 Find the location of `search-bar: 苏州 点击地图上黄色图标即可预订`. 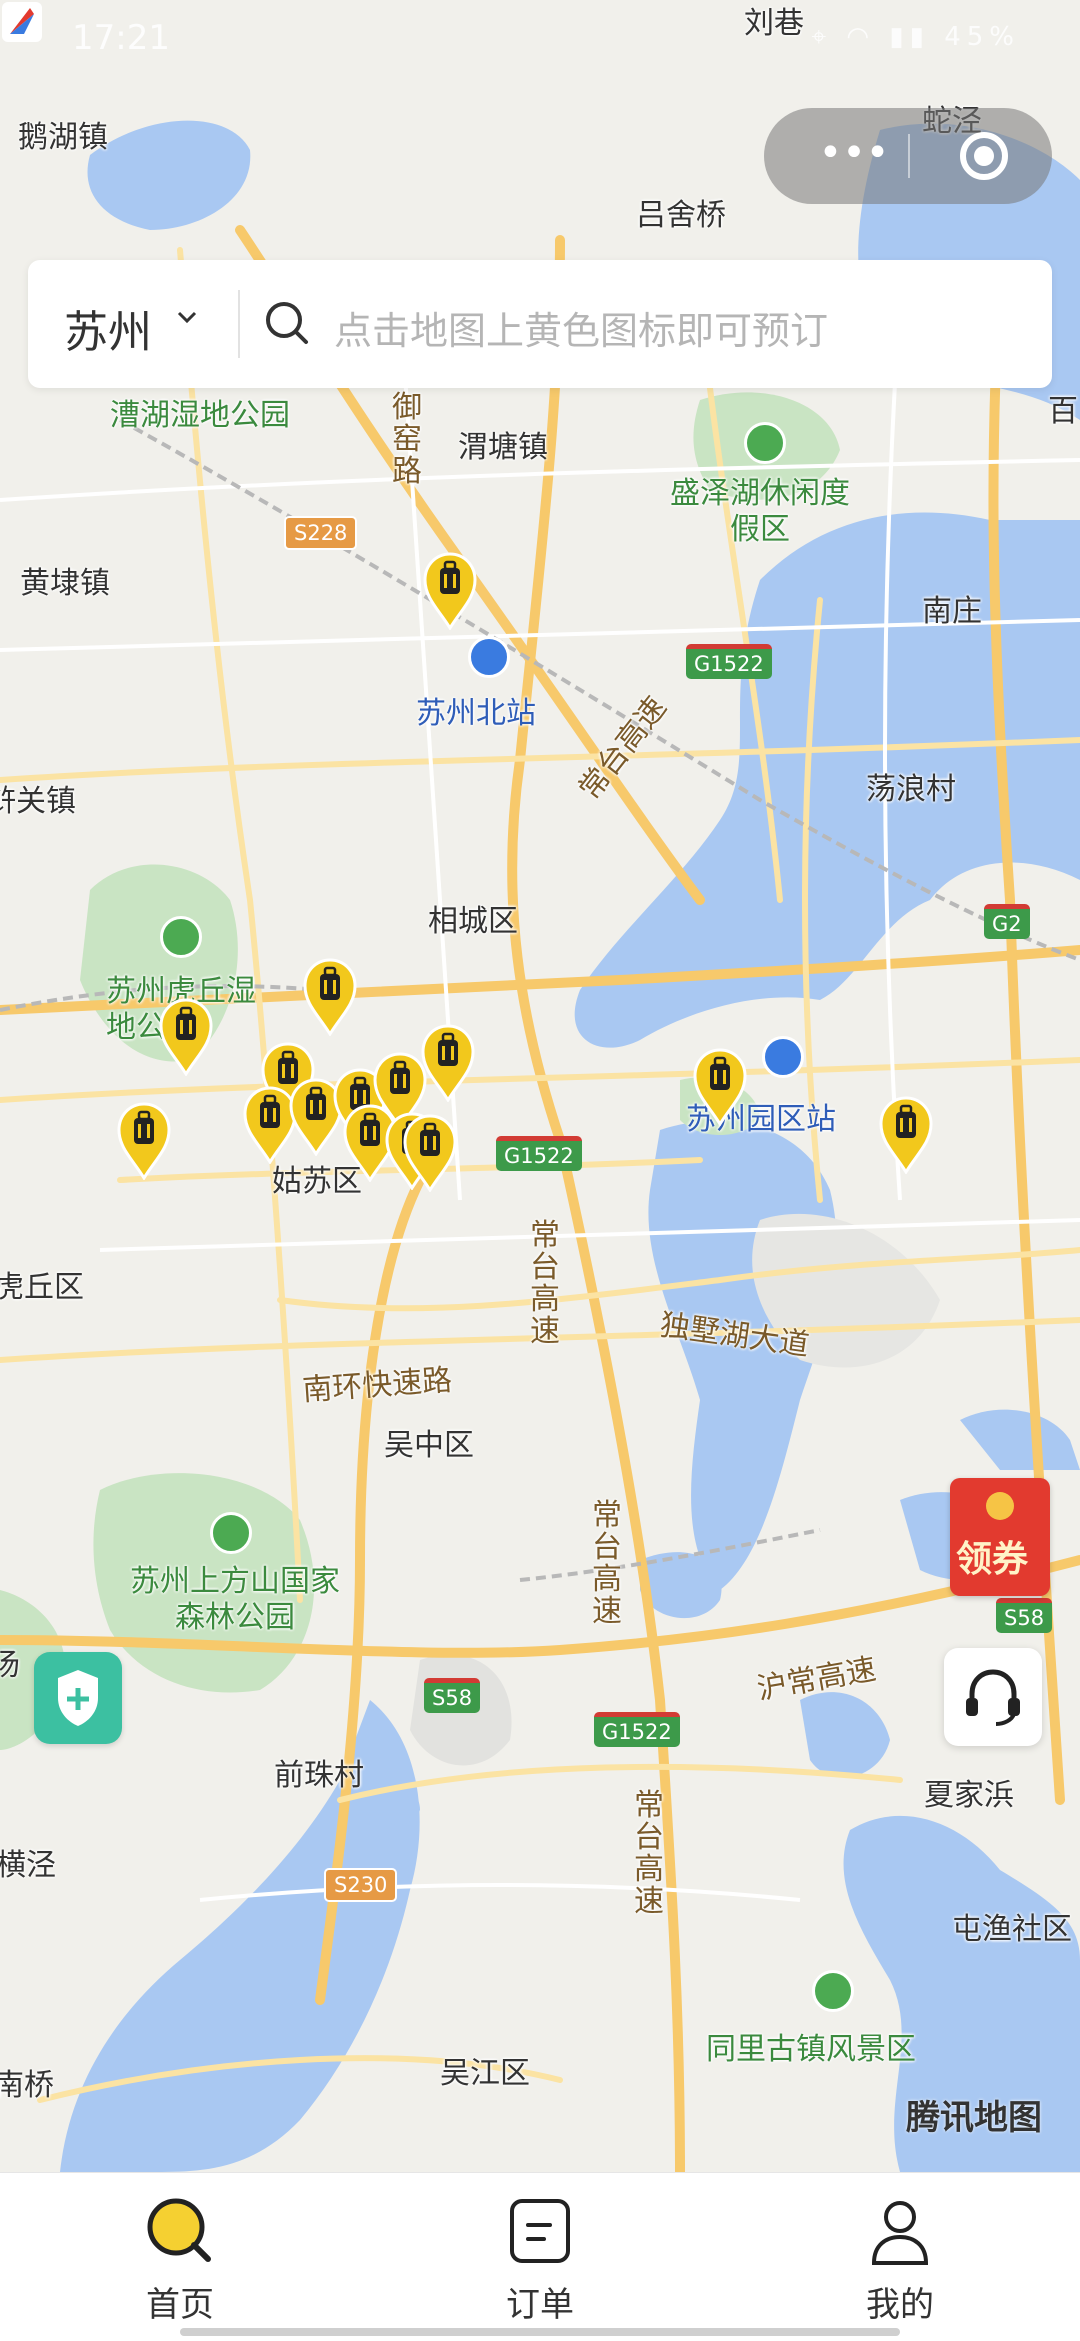

search-bar: 苏州 点击地图上黄色图标即可预订 is located at coordinates (540, 324).